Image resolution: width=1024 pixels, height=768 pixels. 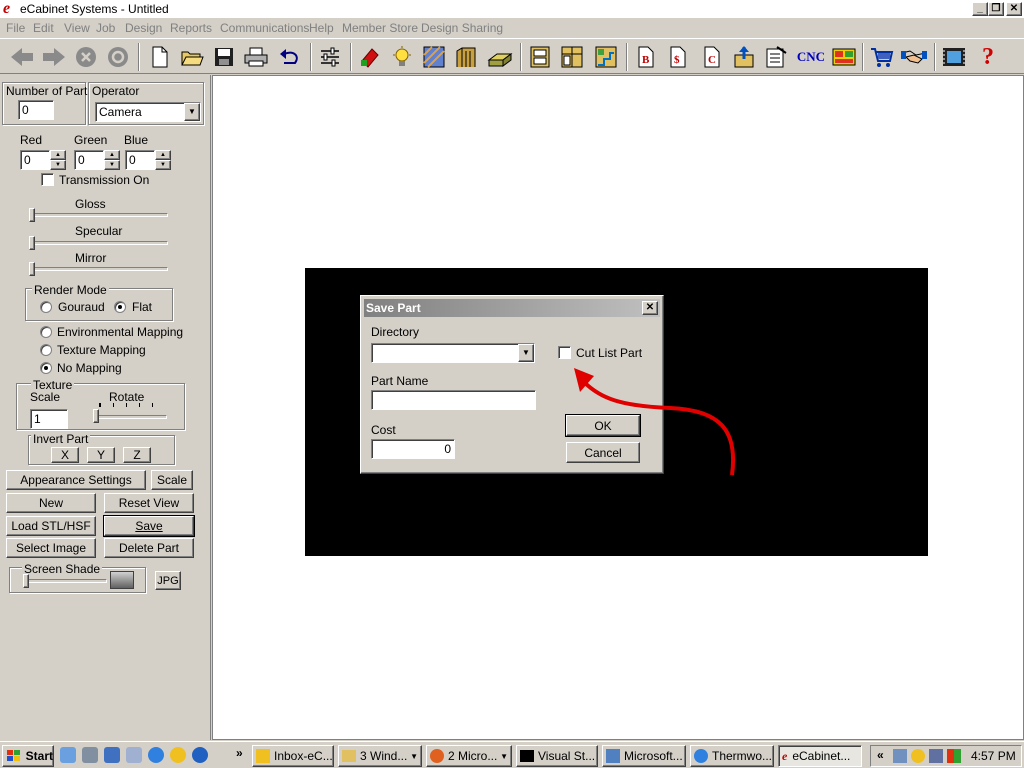 What do you see at coordinates (321, 28) in the screenshot?
I see `menu-help: Help` at bounding box center [321, 28].